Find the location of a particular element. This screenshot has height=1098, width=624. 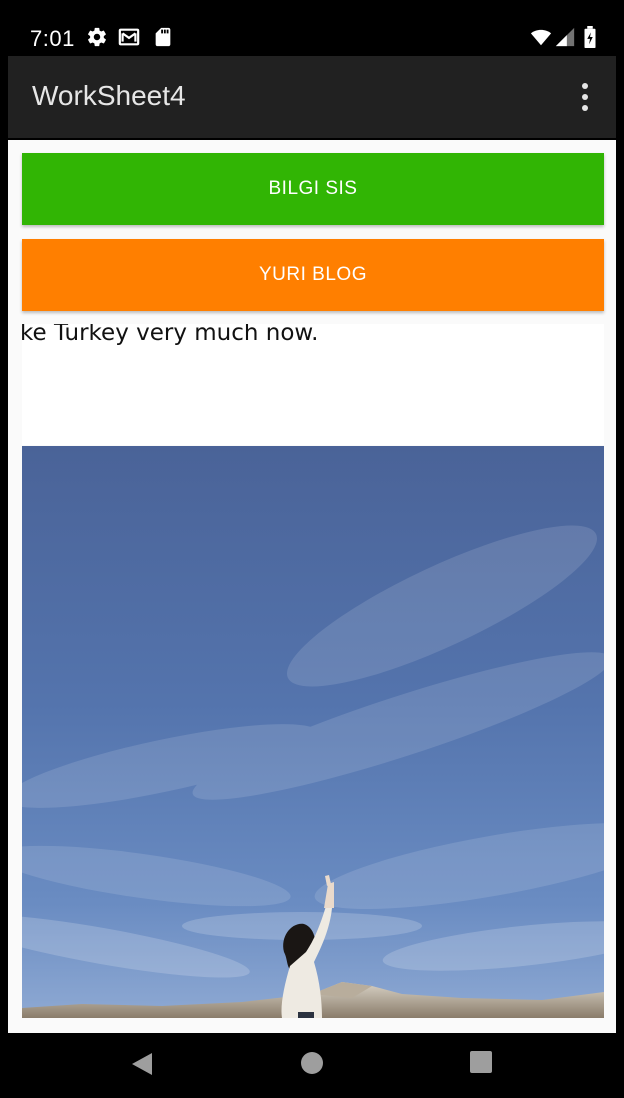

settings-icon is located at coordinates (97, 37).